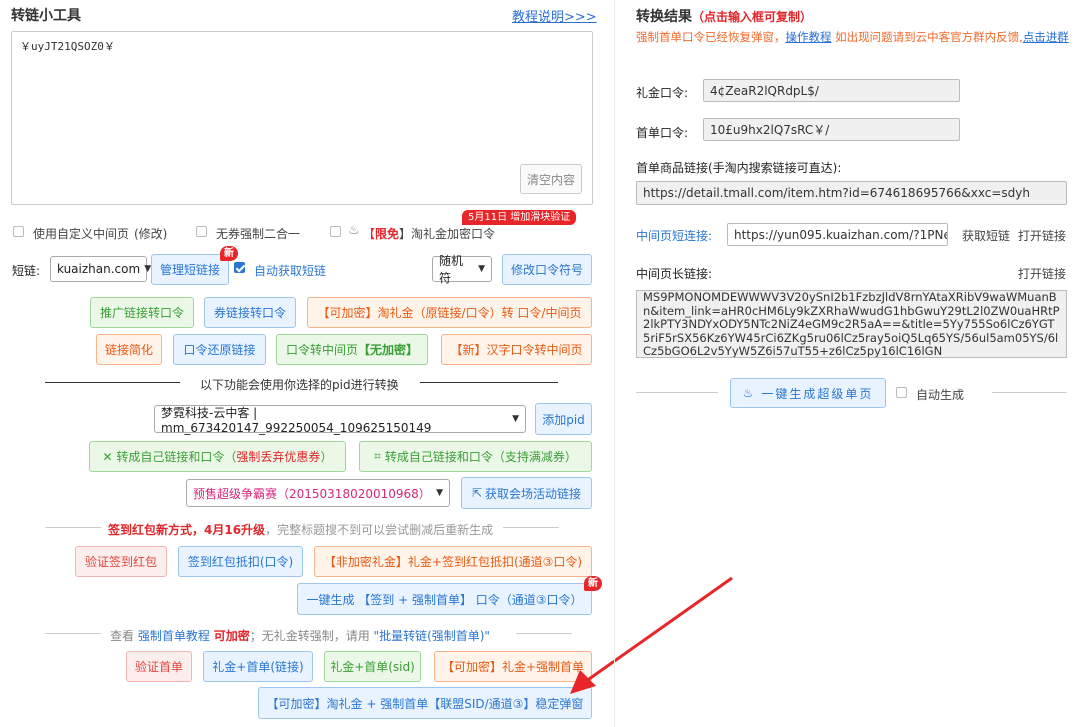  What do you see at coordinates (229, 253) in the screenshot?
I see `new-badge: 新` at bounding box center [229, 253].